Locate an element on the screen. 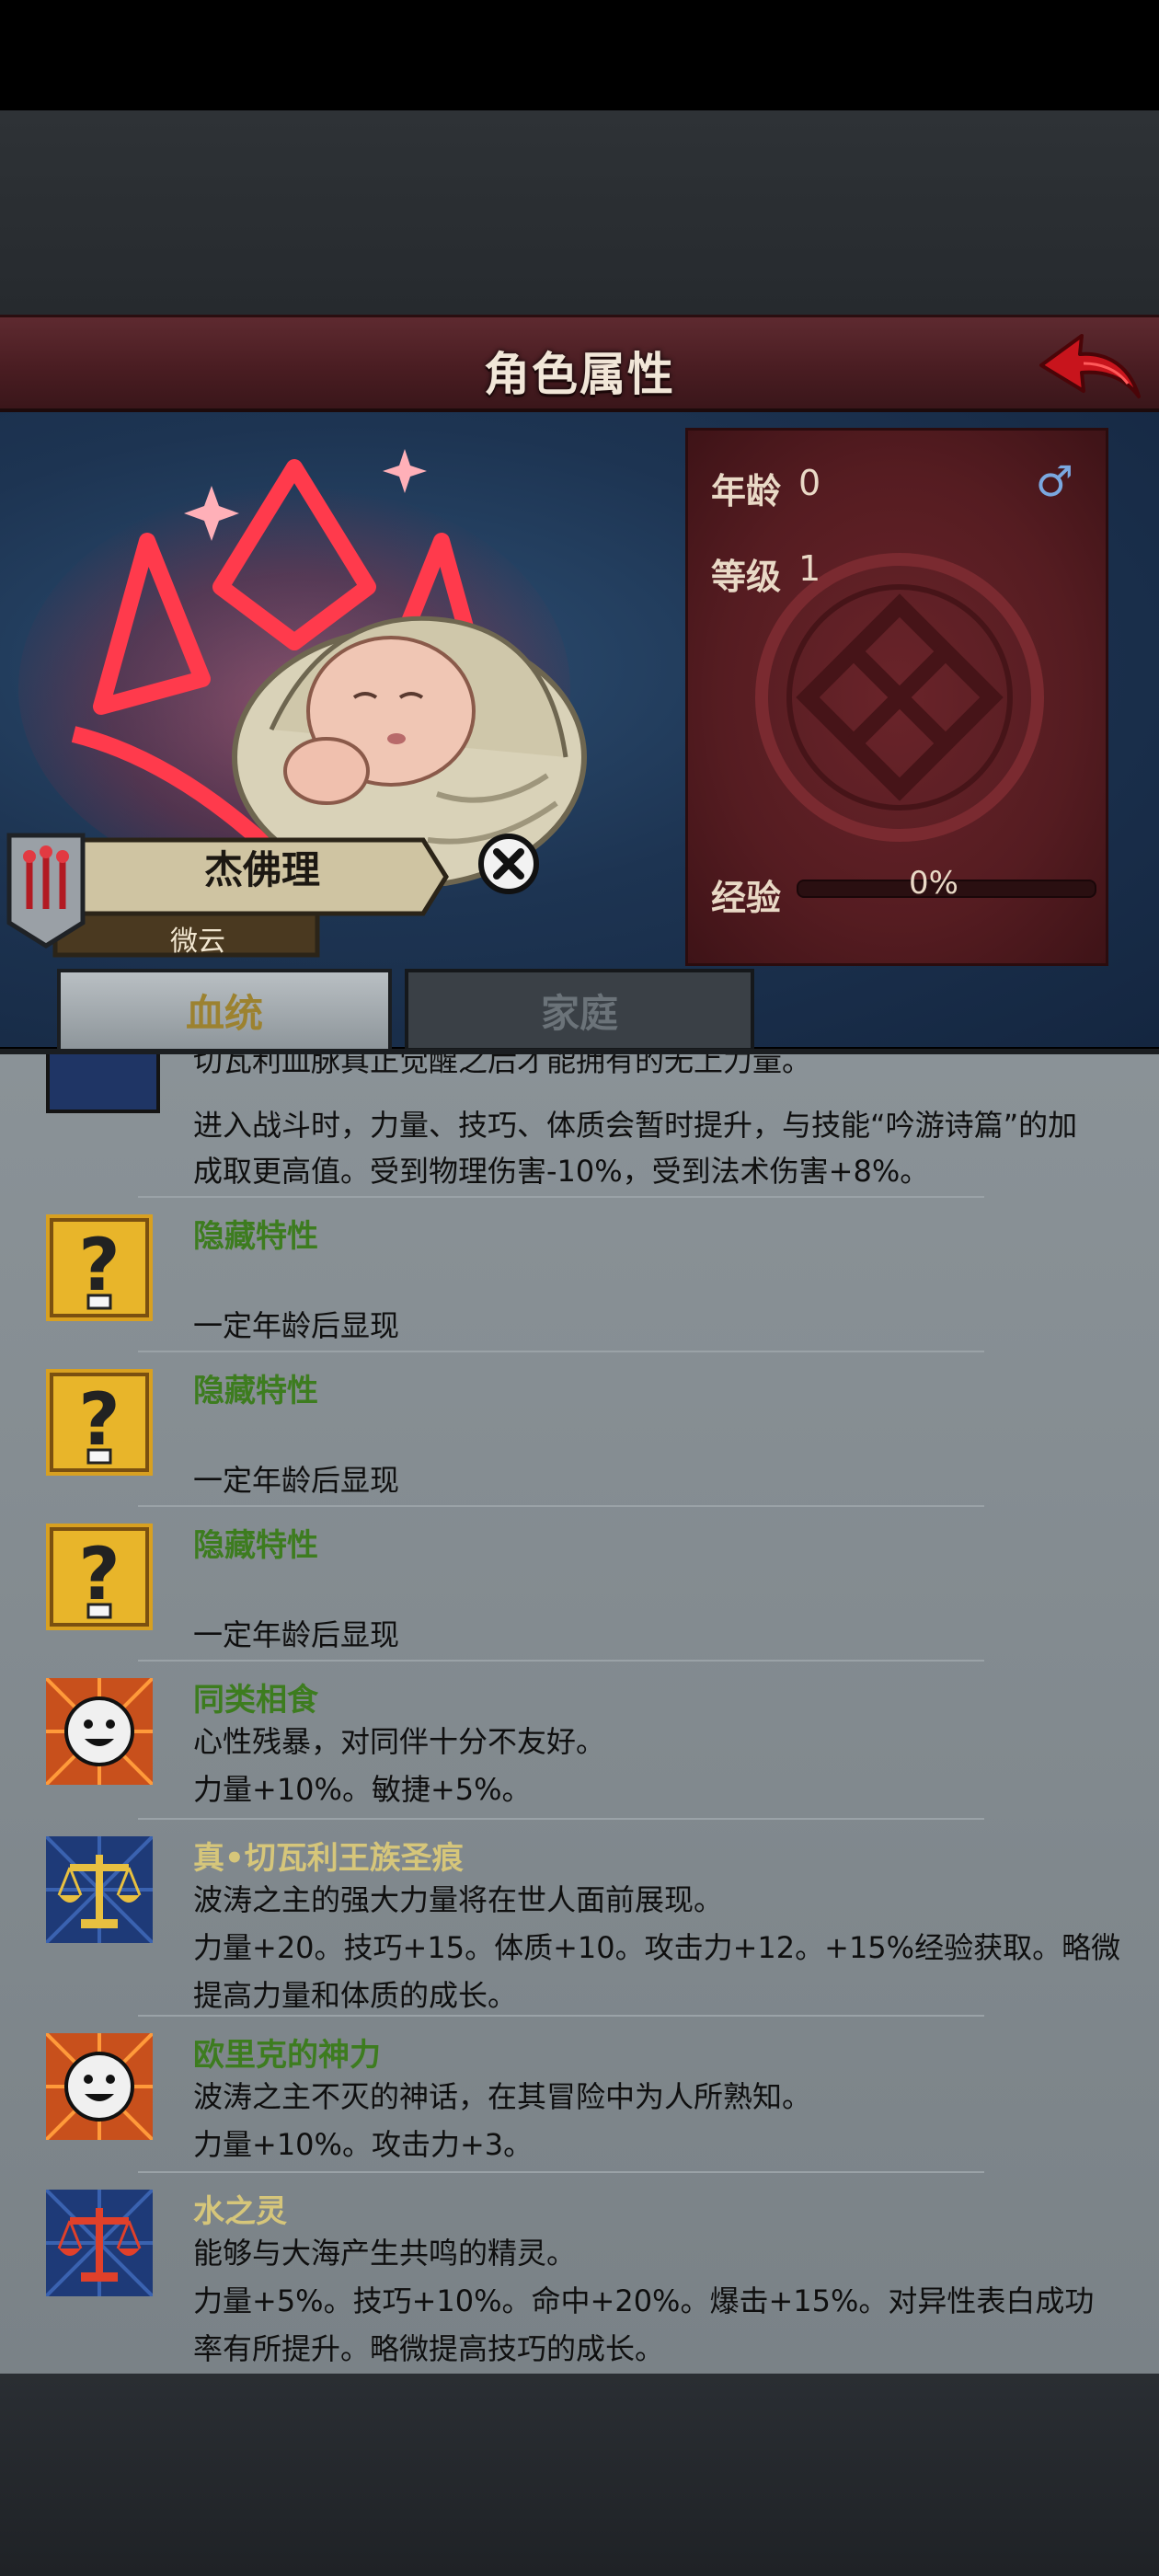 Image resolution: width=1159 pixels, height=2576 pixels. tab-bloodline: 血统 is located at coordinates (224, 1010).